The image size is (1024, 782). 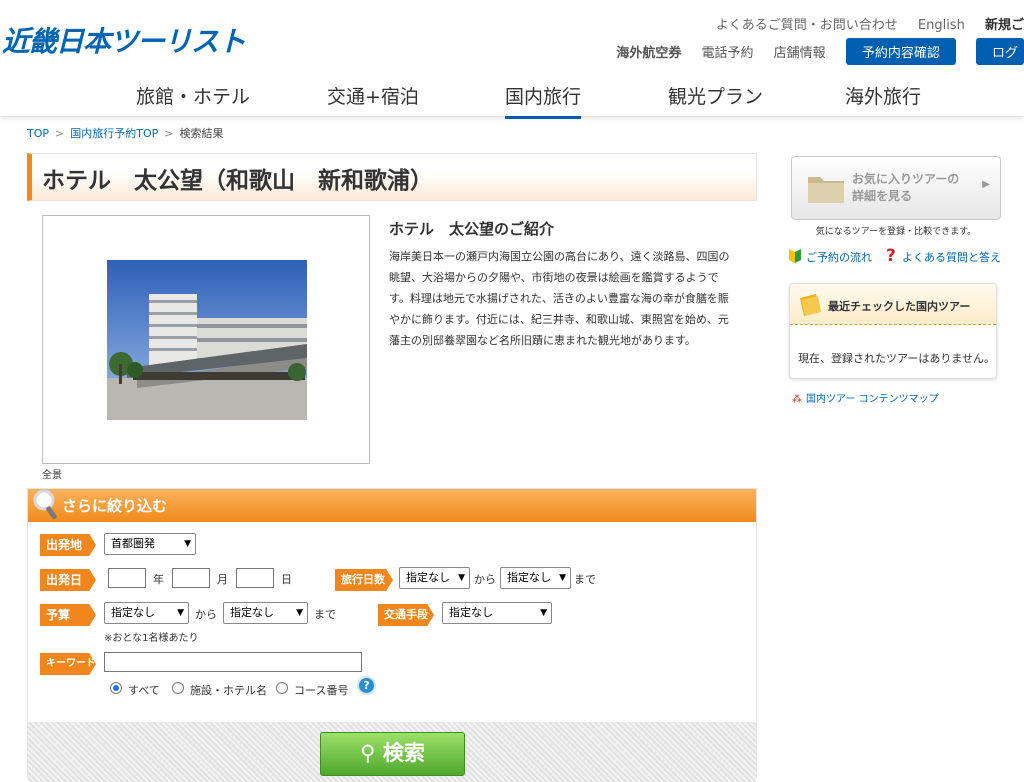 What do you see at coordinates (472, 229) in the screenshot?
I see `intro-heading: ホテル 太公望のご紹介` at bounding box center [472, 229].